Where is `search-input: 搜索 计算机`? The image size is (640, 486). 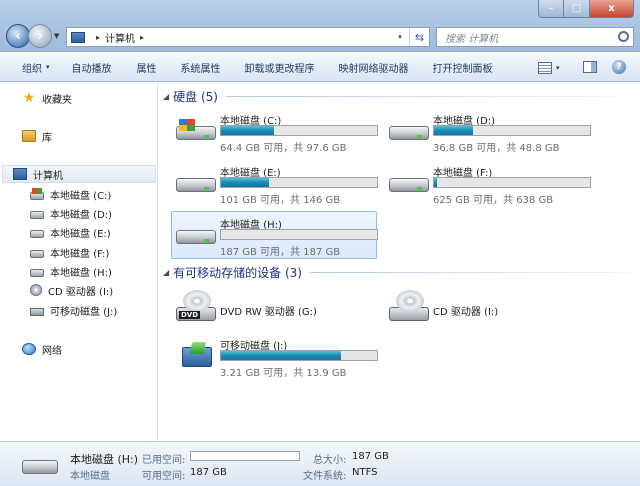 search-input: 搜索 计算机 is located at coordinates (535, 37).